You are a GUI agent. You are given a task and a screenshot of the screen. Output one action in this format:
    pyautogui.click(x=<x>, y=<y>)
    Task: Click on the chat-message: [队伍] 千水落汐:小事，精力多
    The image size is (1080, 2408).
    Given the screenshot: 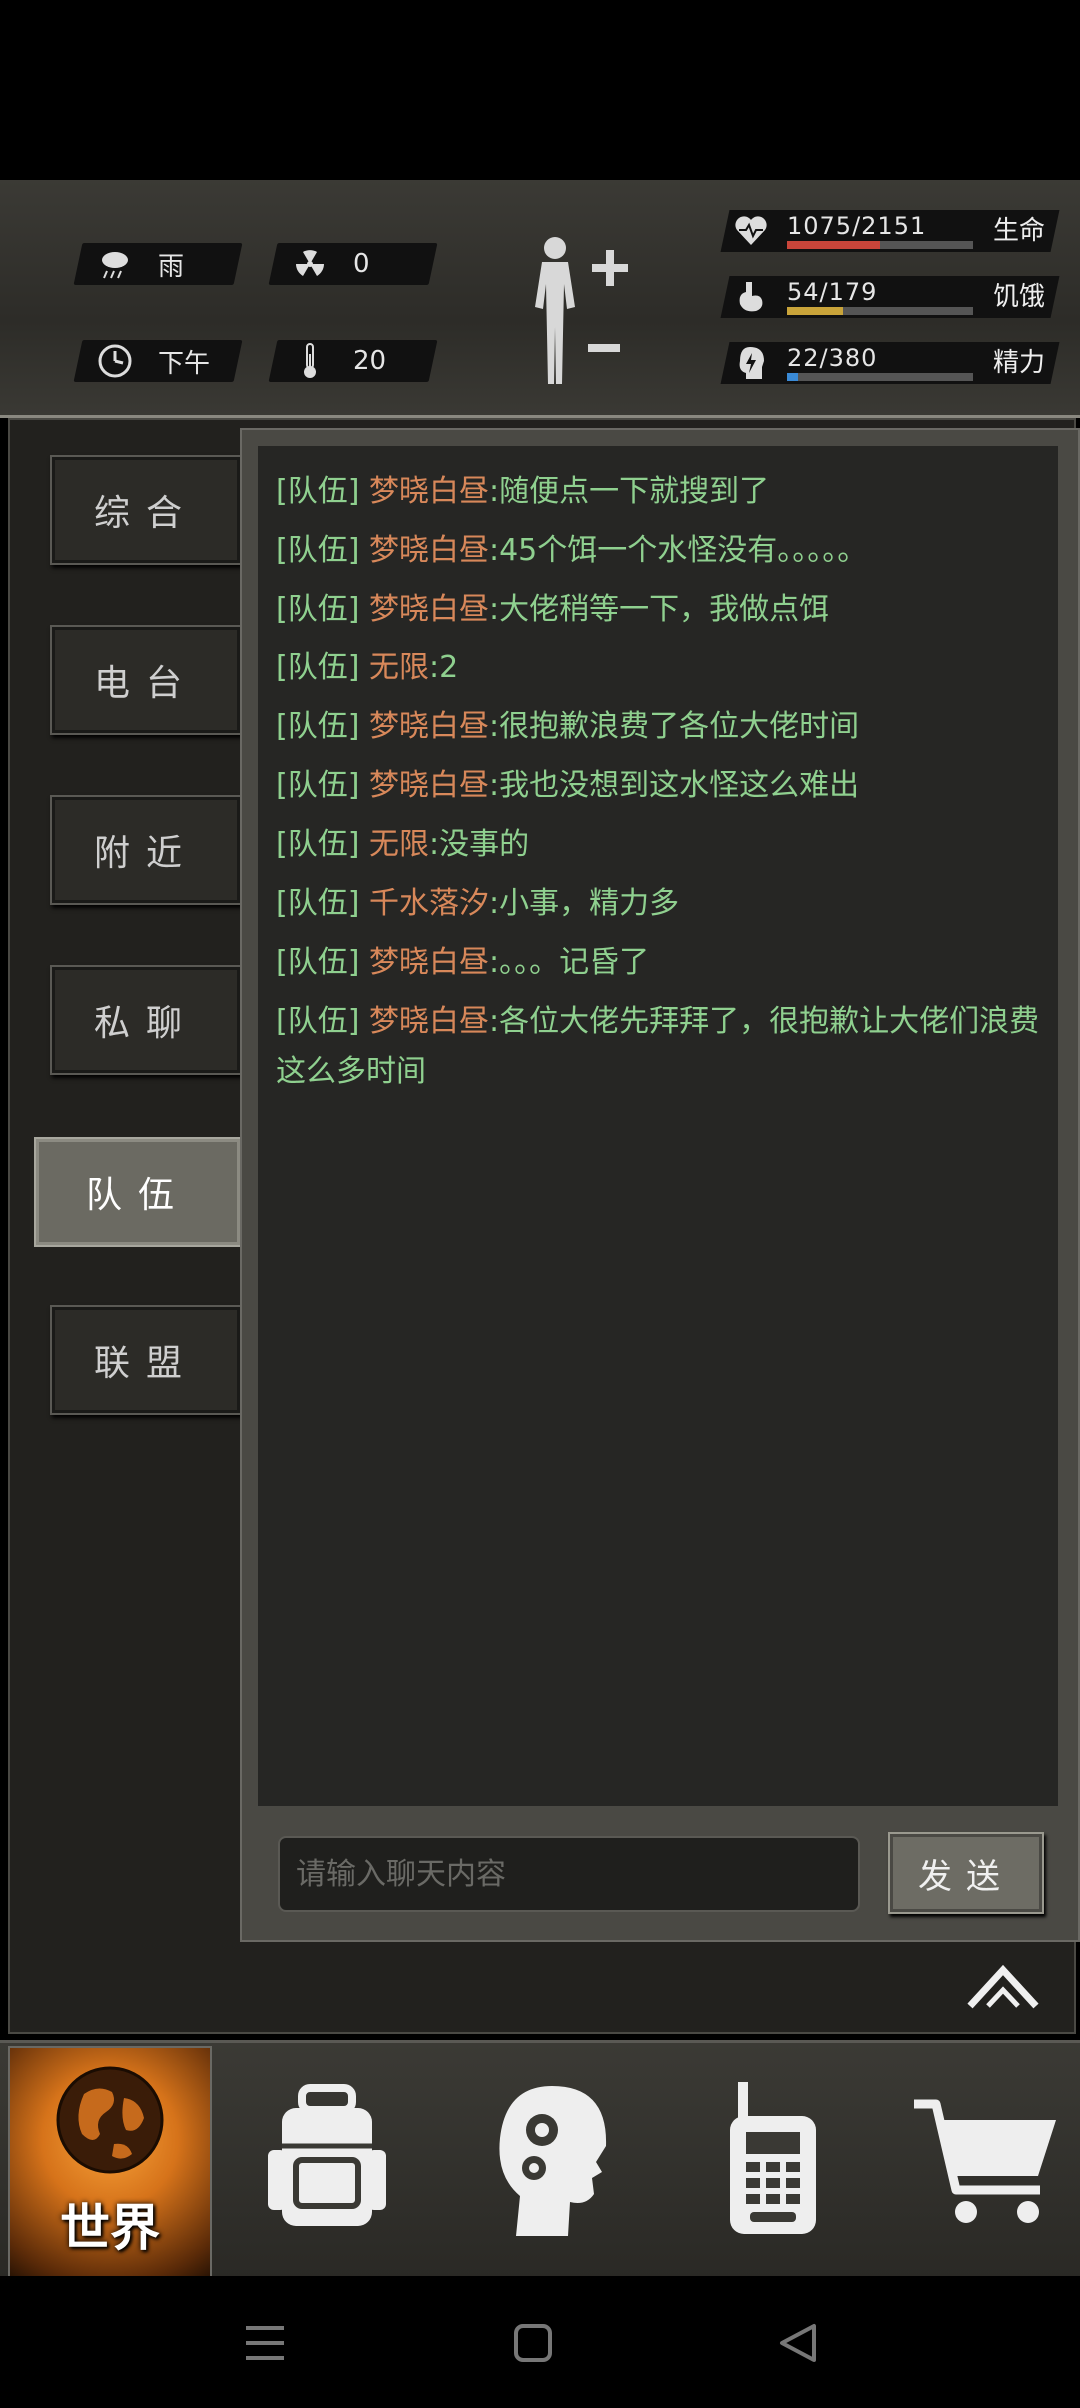 What is the action you would take?
    pyautogui.click(x=666, y=904)
    